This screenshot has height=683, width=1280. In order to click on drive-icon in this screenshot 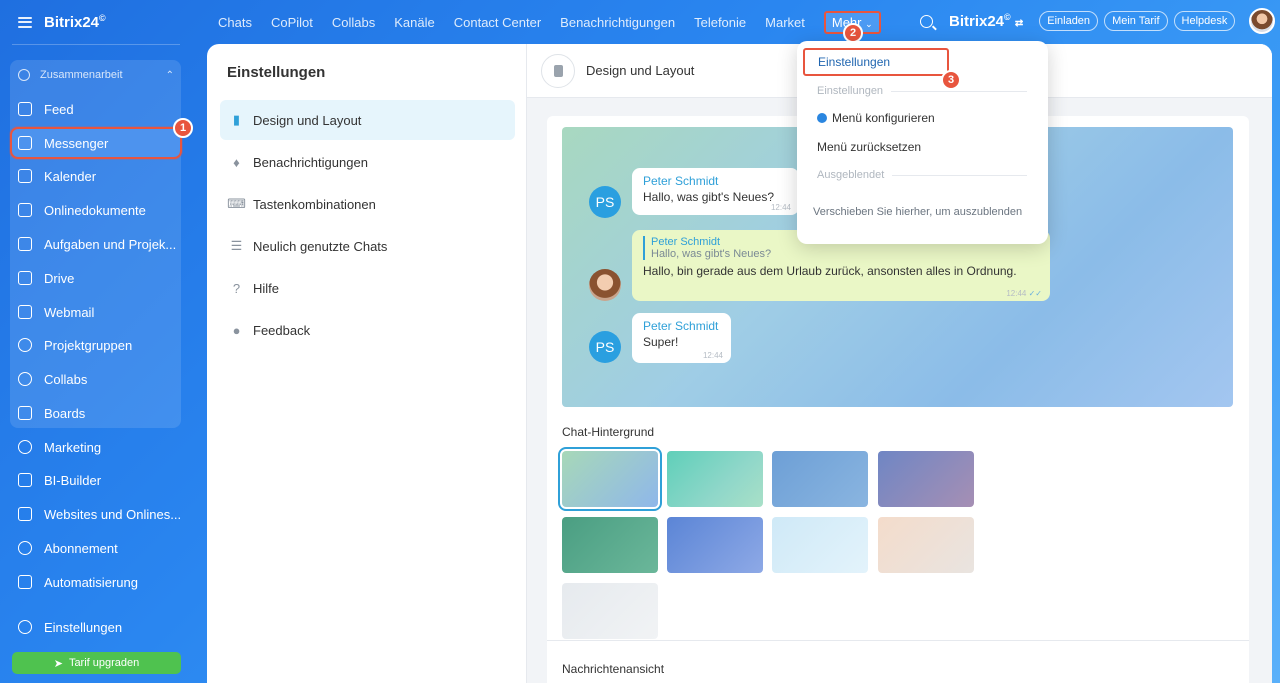, I will do `click(25, 278)`.